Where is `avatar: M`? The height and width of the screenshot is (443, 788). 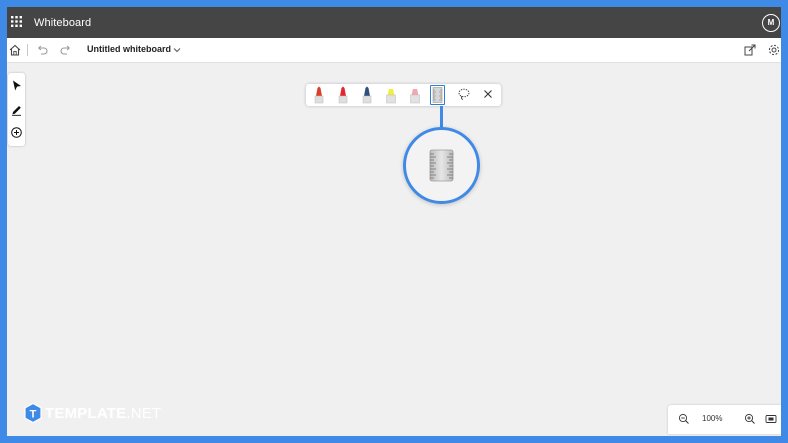
avatar: M is located at coordinates (771, 23).